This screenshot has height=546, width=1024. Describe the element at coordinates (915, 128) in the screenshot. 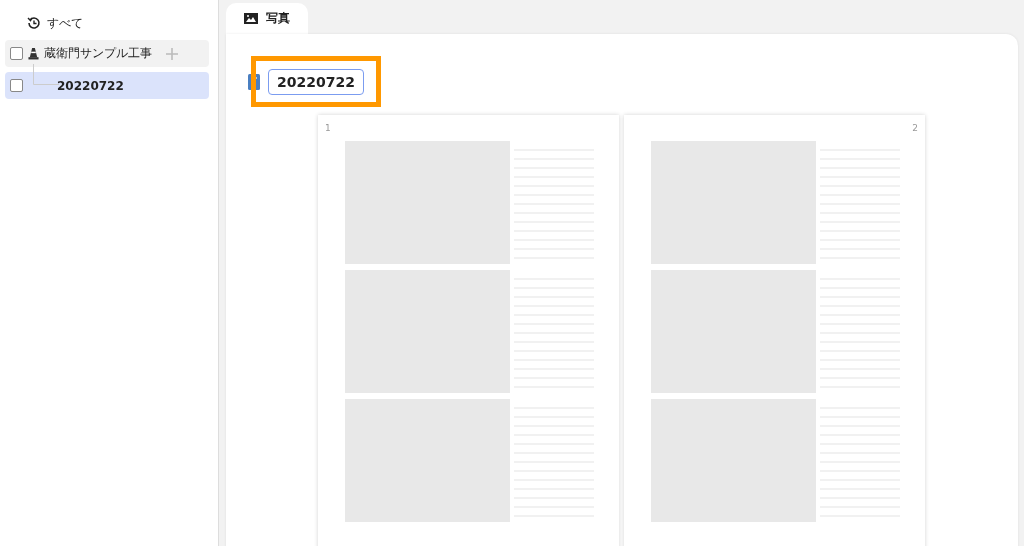

I see `page-number: 2` at that location.